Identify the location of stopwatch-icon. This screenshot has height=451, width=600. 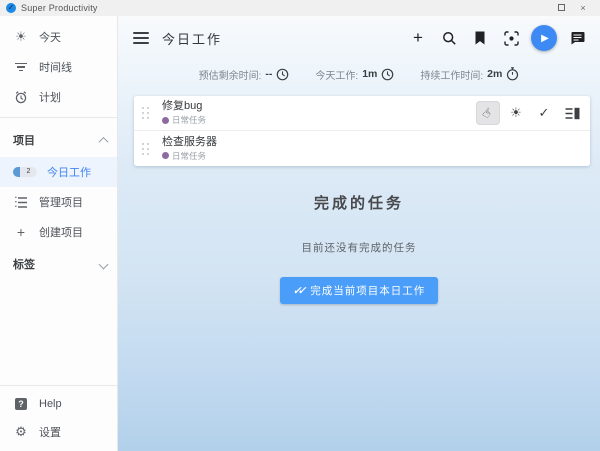
(513, 74).